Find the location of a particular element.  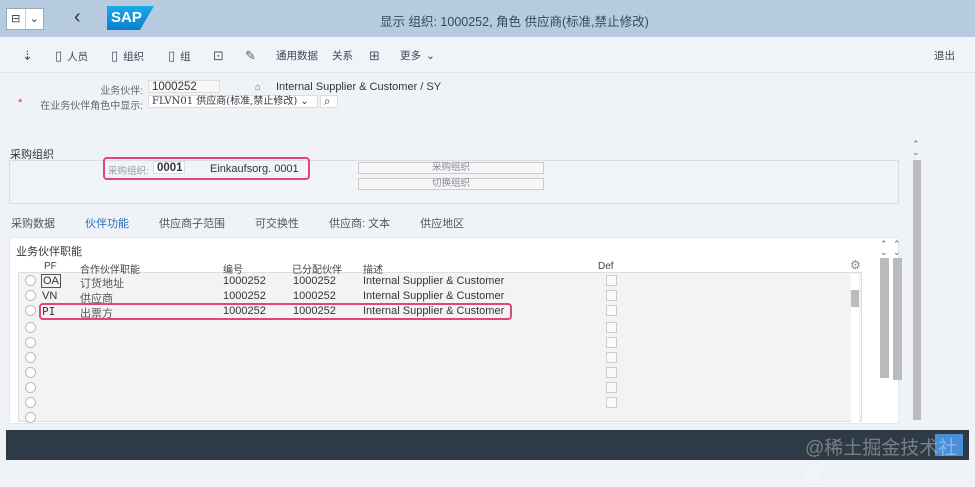

porg-label: 采购组织: is located at coordinates (128, 171).